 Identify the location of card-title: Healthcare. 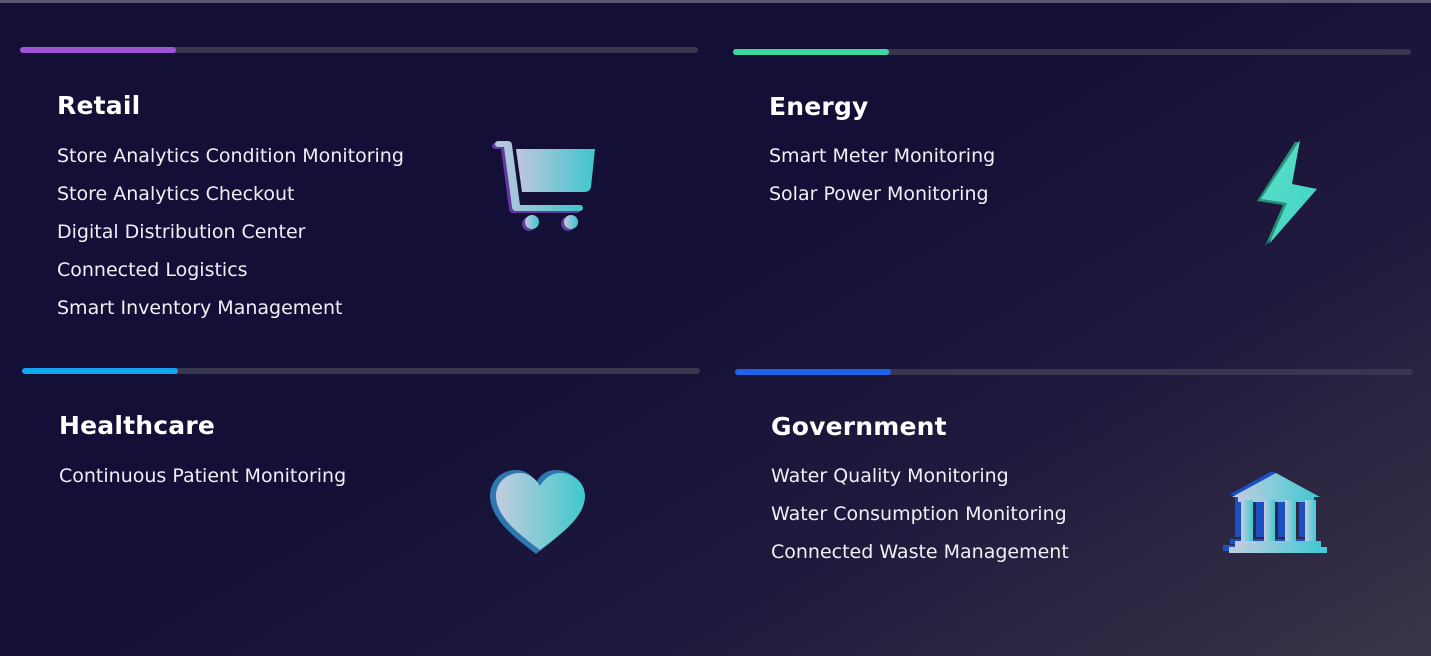
(137, 425).